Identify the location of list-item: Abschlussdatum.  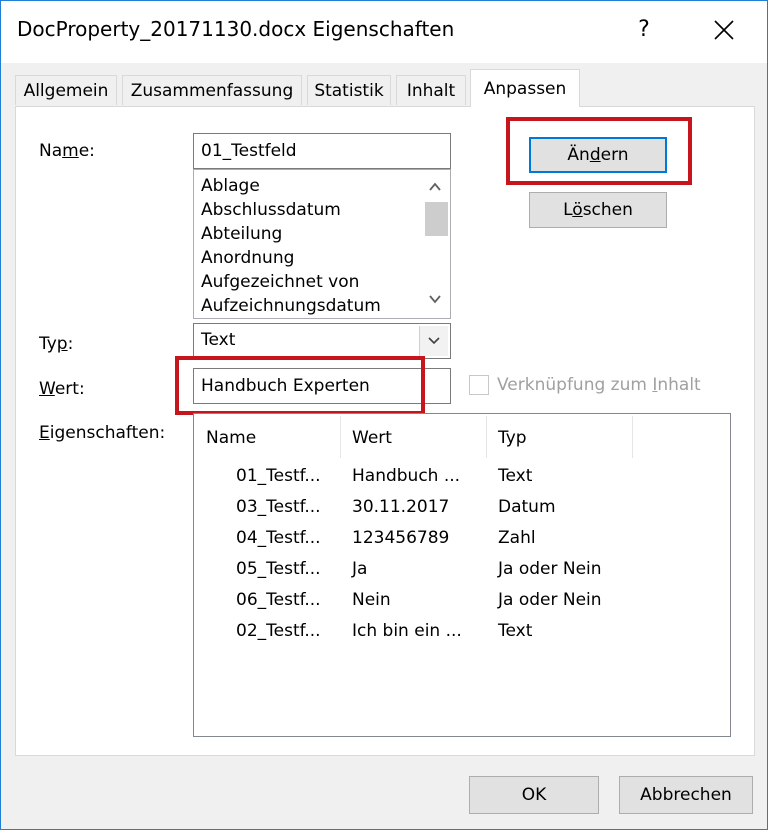
(271, 210).